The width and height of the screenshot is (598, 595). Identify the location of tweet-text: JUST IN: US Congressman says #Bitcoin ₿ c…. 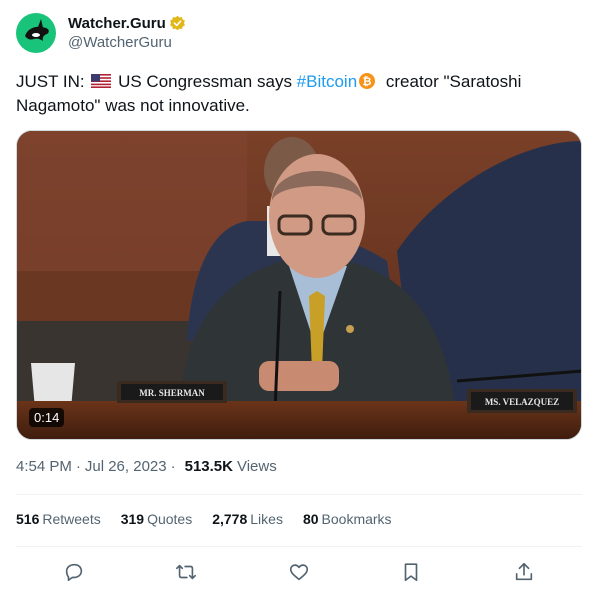
(296, 94).